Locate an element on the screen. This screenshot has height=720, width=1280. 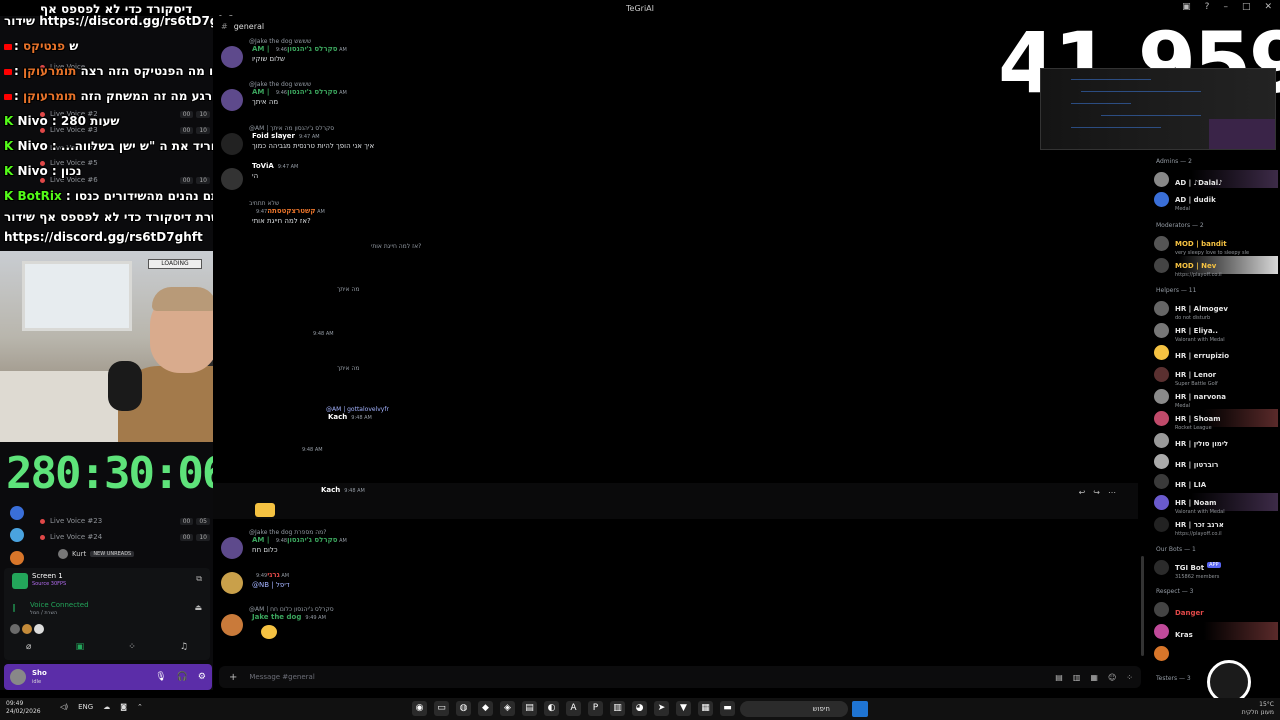
plus-icon: + is located at coordinates (233, 677).